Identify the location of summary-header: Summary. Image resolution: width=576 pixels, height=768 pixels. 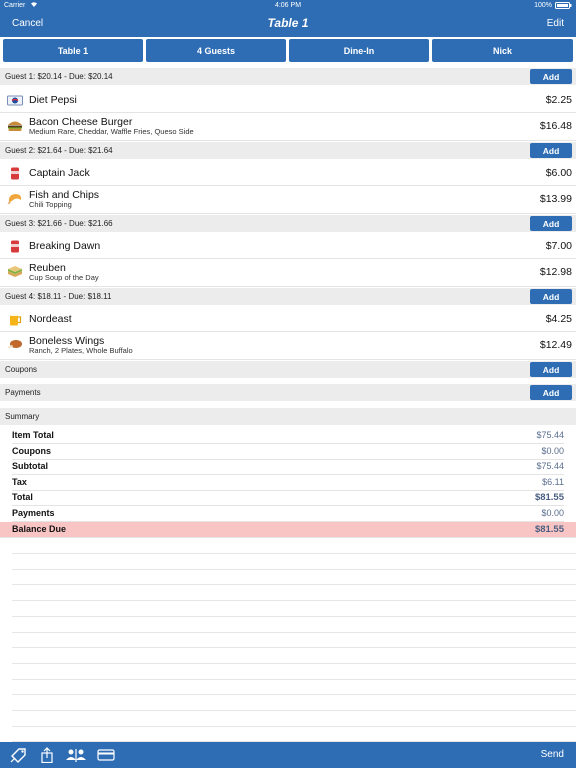
(288, 416).